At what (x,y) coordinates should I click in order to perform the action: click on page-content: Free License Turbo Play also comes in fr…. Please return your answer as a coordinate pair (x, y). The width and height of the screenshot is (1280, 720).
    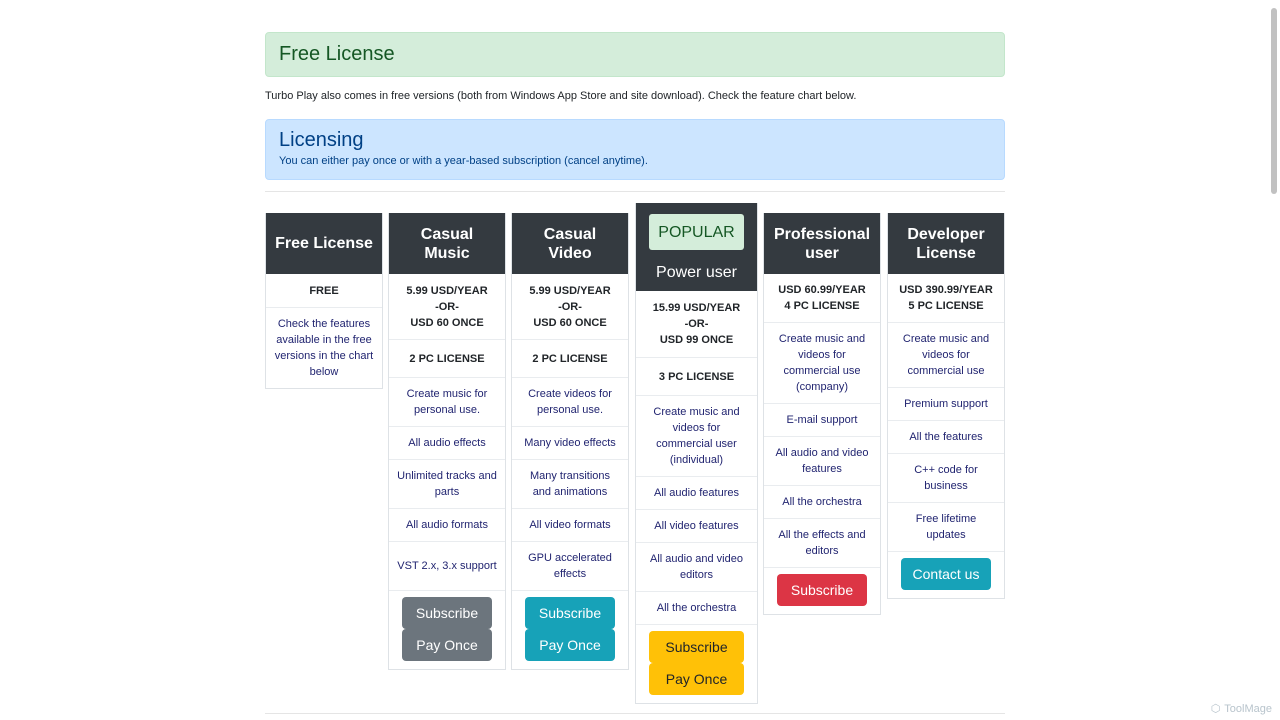
    Looking at the image, I should click on (635, 106).